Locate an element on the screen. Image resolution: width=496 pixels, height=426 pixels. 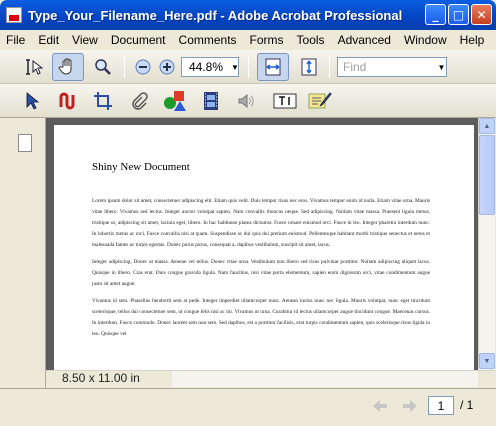
document-heading: Shiny New Document is located at coordinates (141, 167).